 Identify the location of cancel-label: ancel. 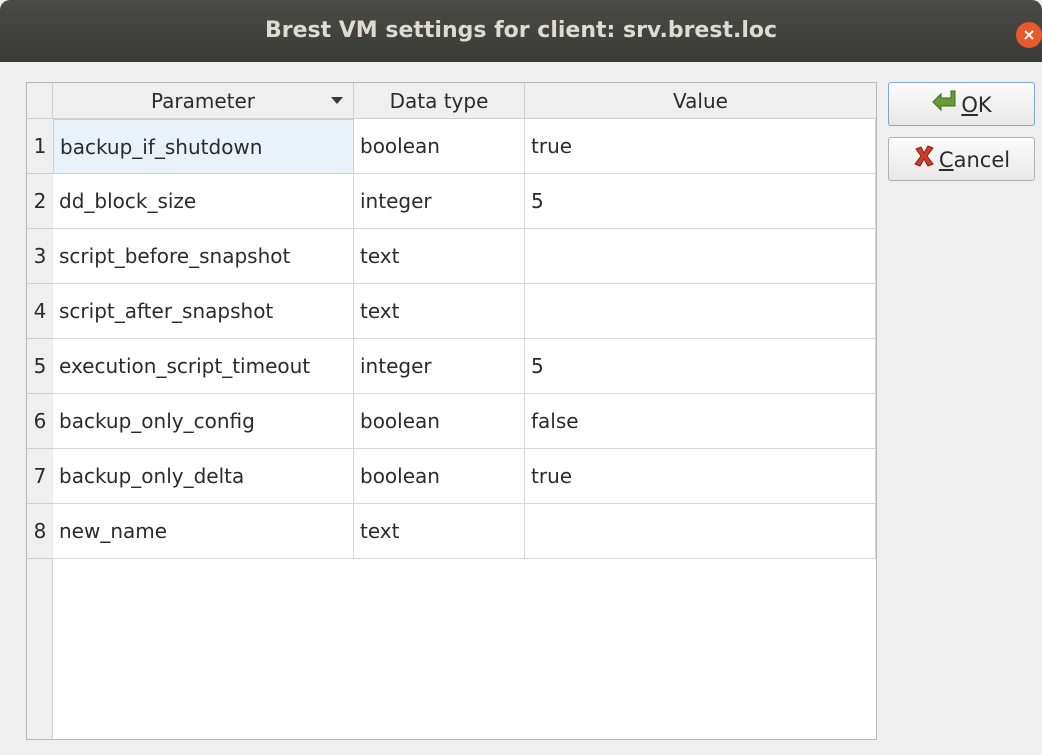
(982, 160).